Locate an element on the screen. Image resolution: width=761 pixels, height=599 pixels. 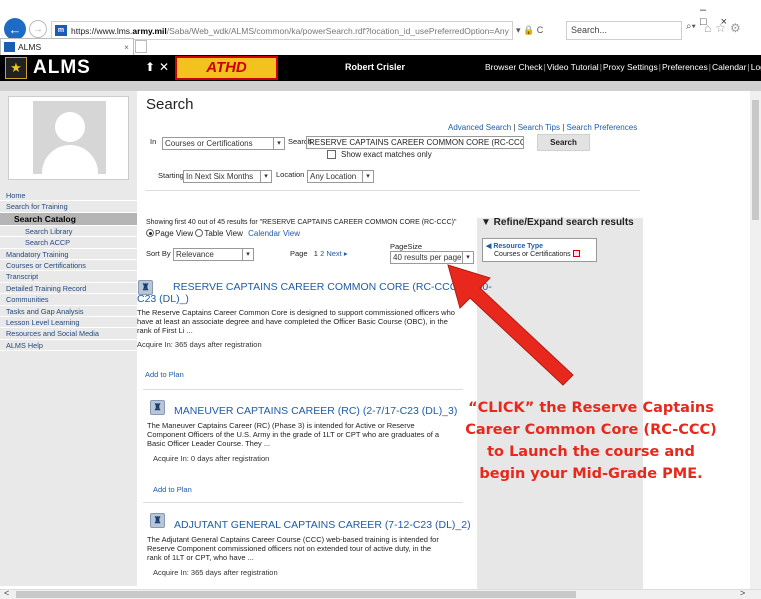
favicon-icon: m is located at coordinates (61, 30).